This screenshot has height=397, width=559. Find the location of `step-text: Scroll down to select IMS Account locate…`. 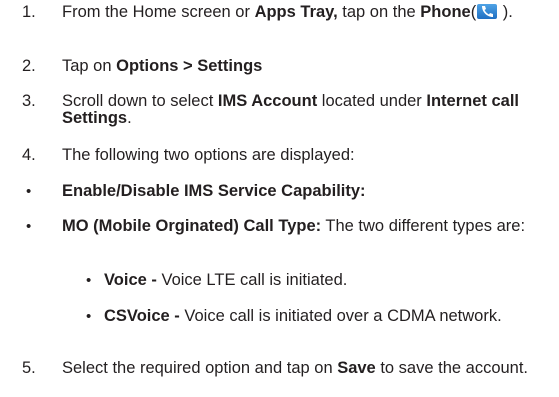

step-text: Scroll down to select IMS Account locate… is located at coordinates (309, 110).